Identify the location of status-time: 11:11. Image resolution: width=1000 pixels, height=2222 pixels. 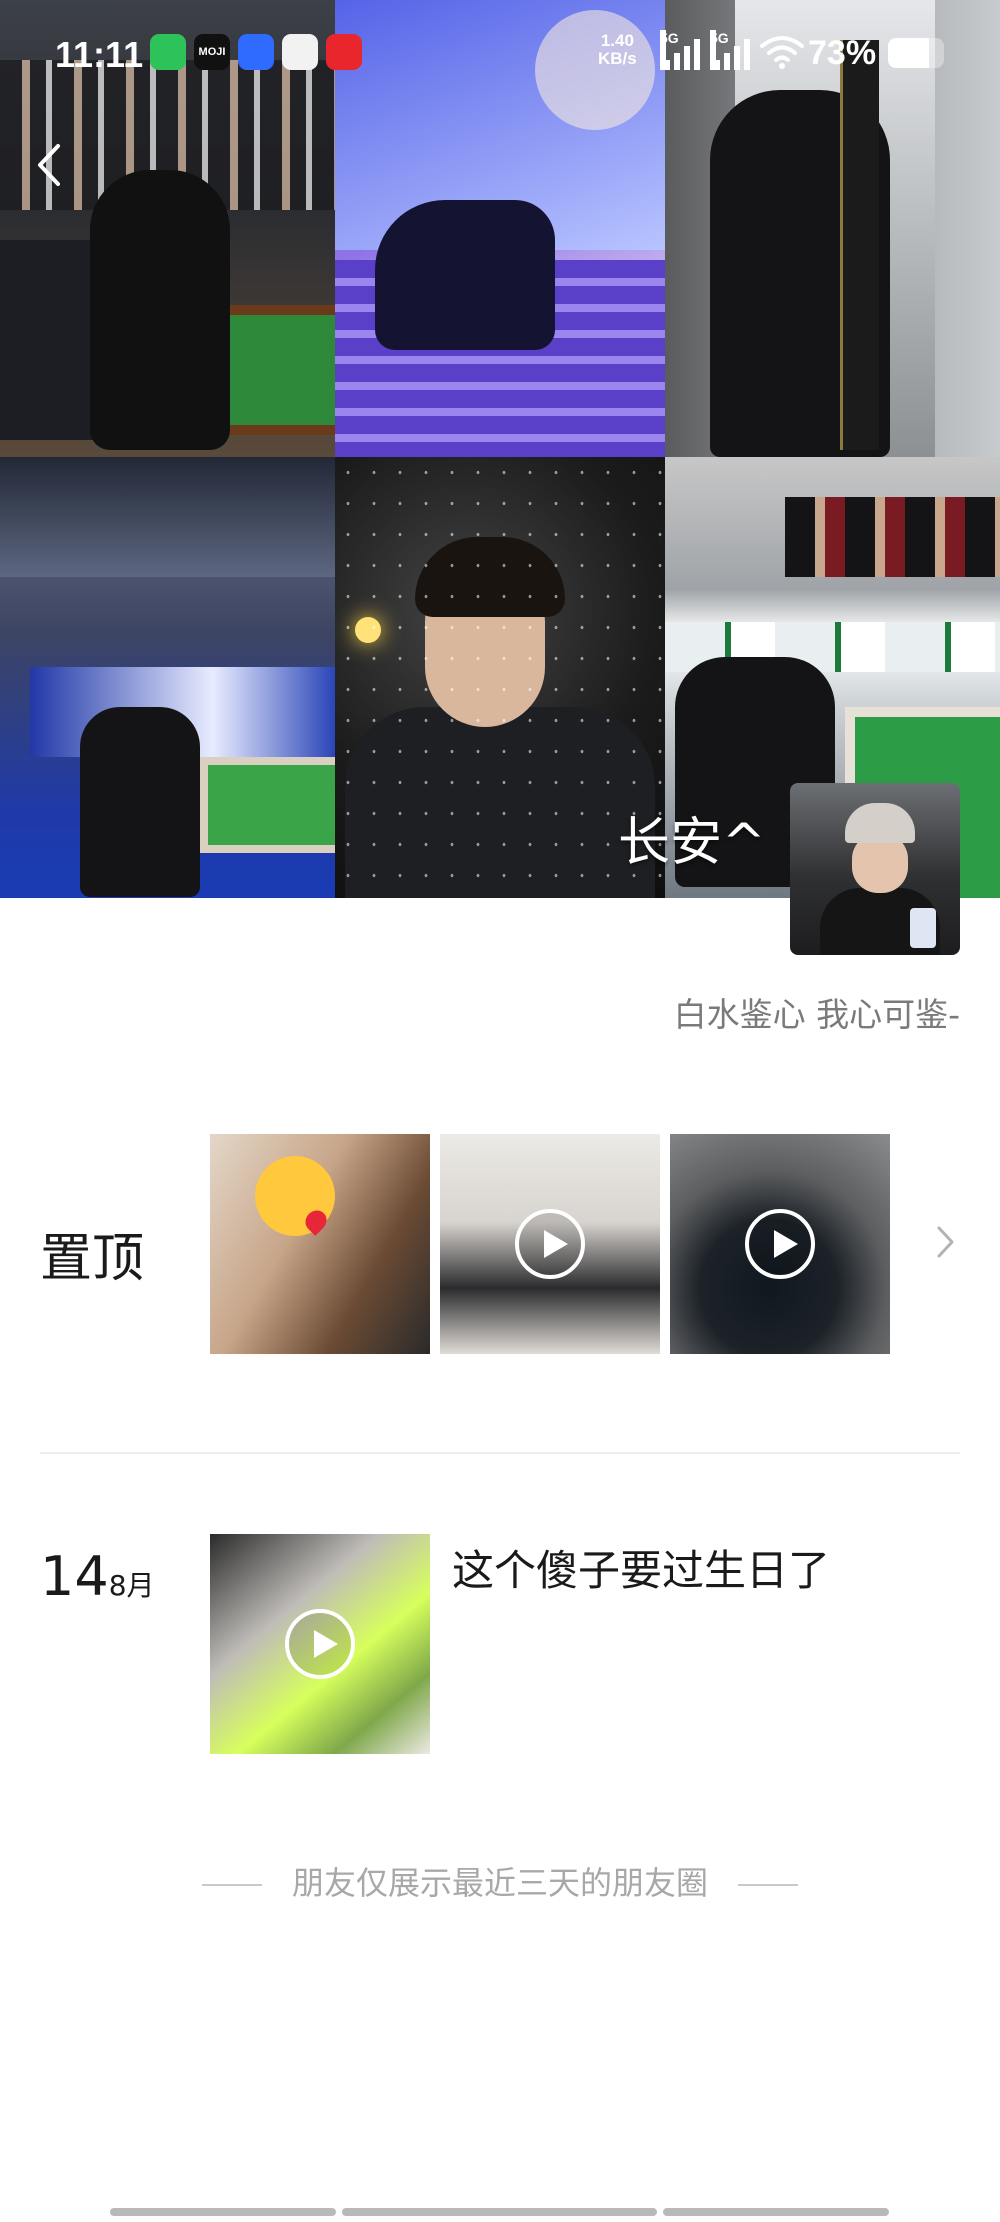
(99, 54).